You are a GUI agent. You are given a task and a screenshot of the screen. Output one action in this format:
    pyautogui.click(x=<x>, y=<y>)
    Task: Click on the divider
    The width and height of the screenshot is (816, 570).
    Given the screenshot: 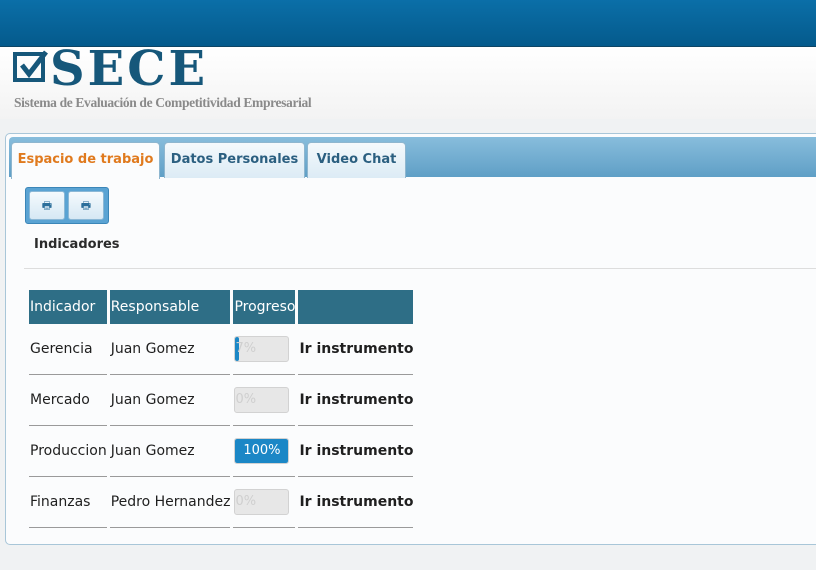 What is the action you would take?
    pyautogui.click(x=420, y=268)
    